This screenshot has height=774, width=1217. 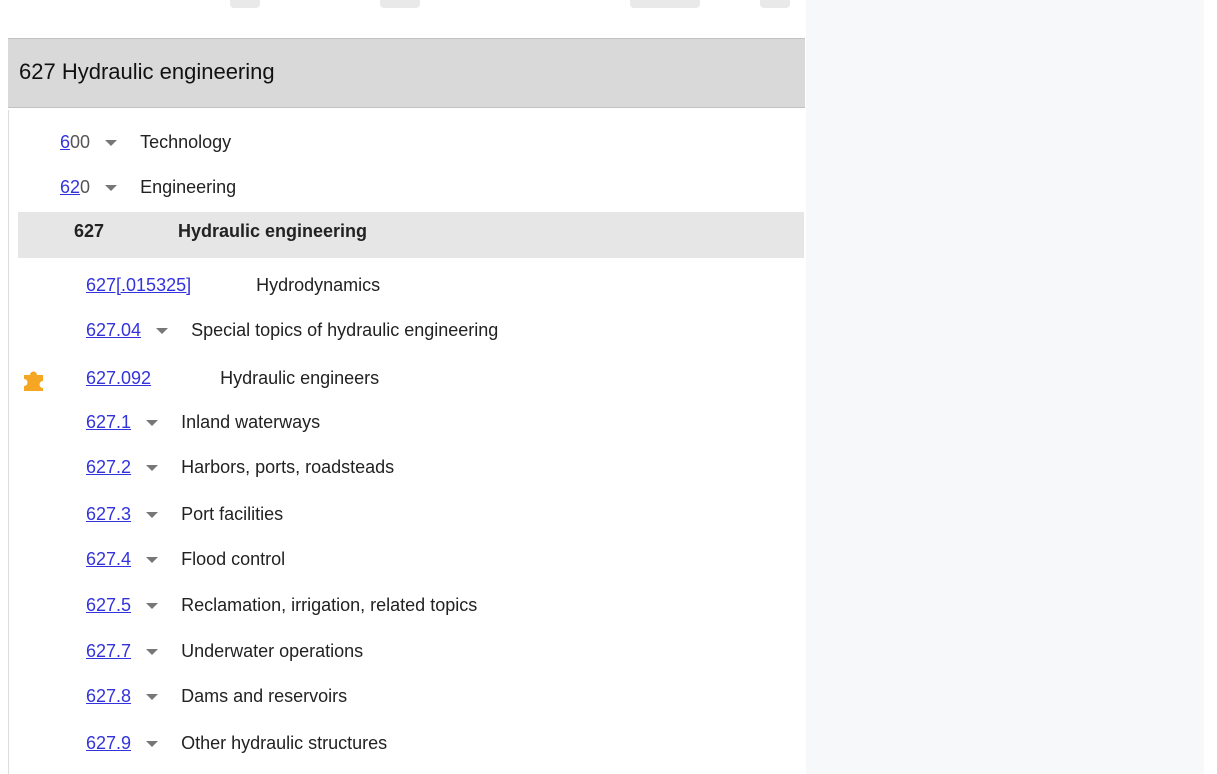 I want to click on list-item: 627.2 Harbors, ports, roadsteads, so click(x=240, y=467).